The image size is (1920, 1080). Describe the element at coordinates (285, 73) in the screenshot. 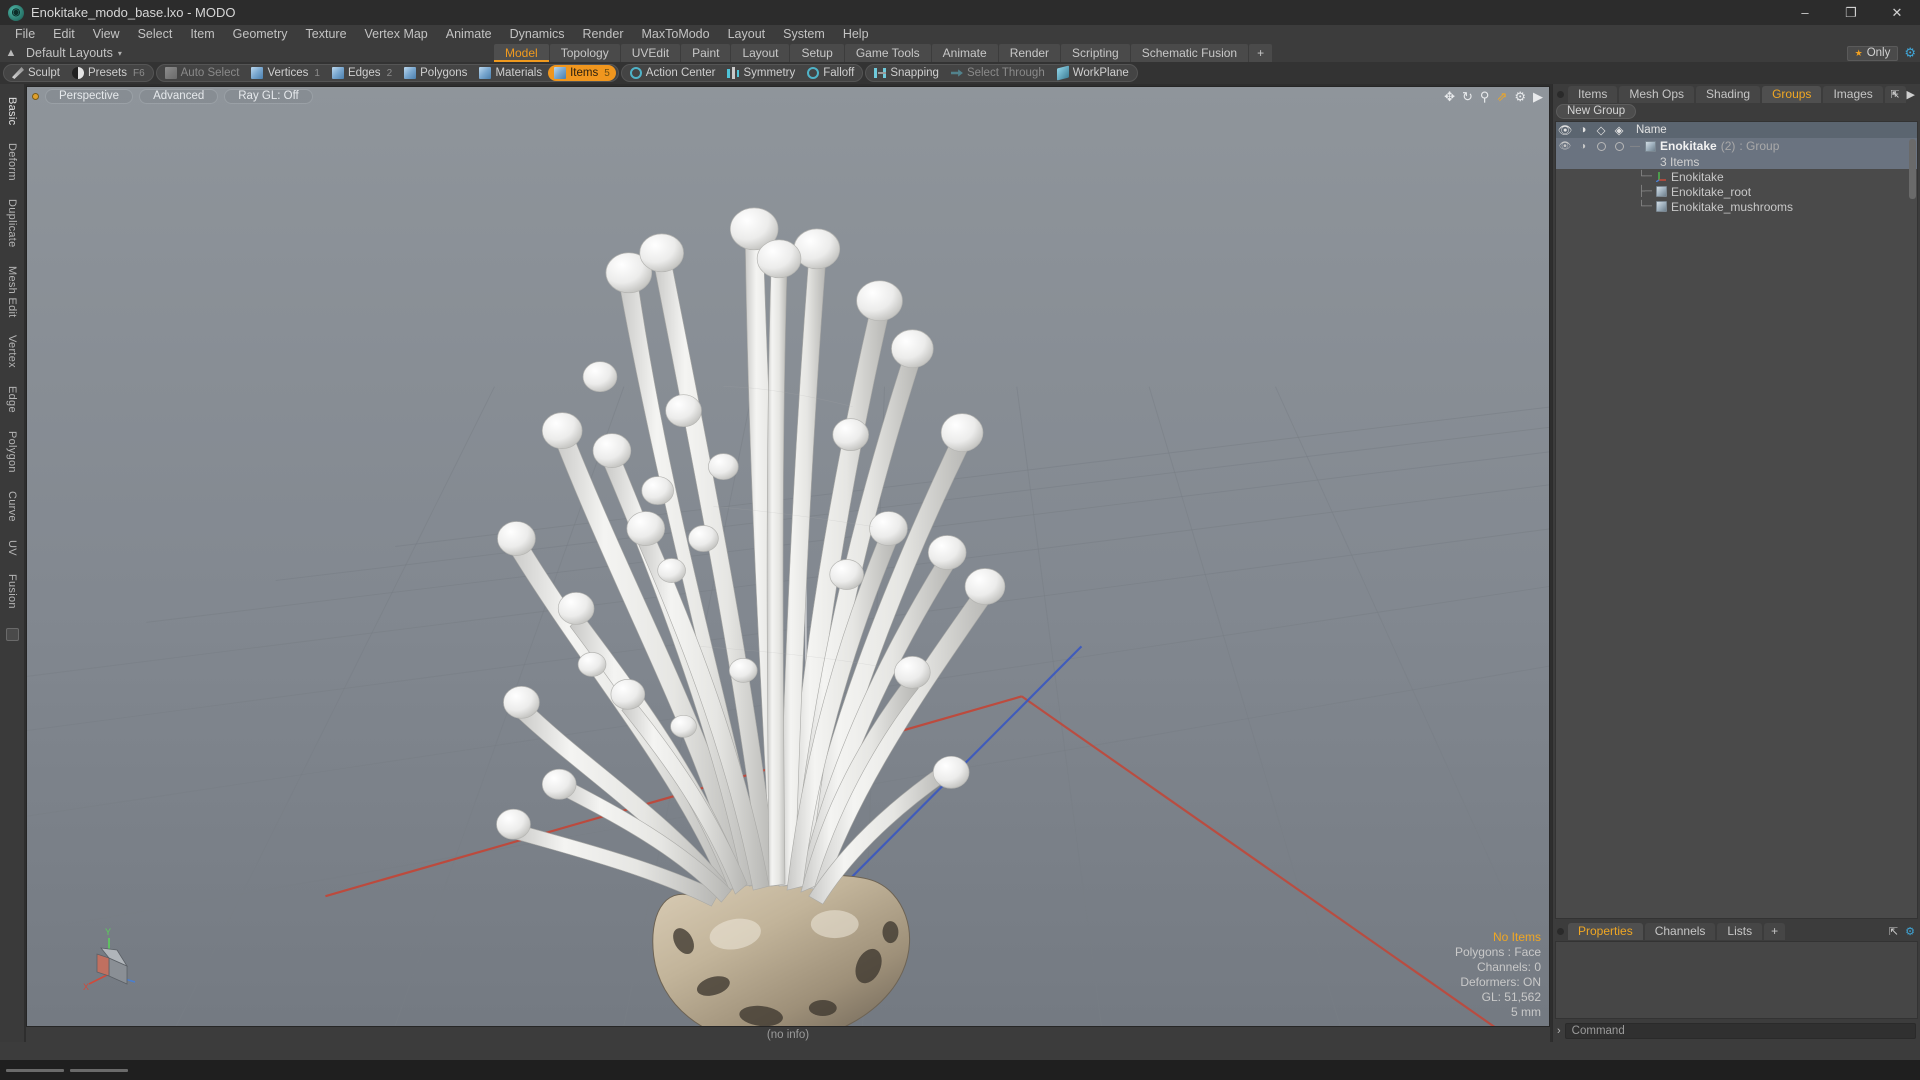

I see `vertices-button: Vertices 1` at that location.